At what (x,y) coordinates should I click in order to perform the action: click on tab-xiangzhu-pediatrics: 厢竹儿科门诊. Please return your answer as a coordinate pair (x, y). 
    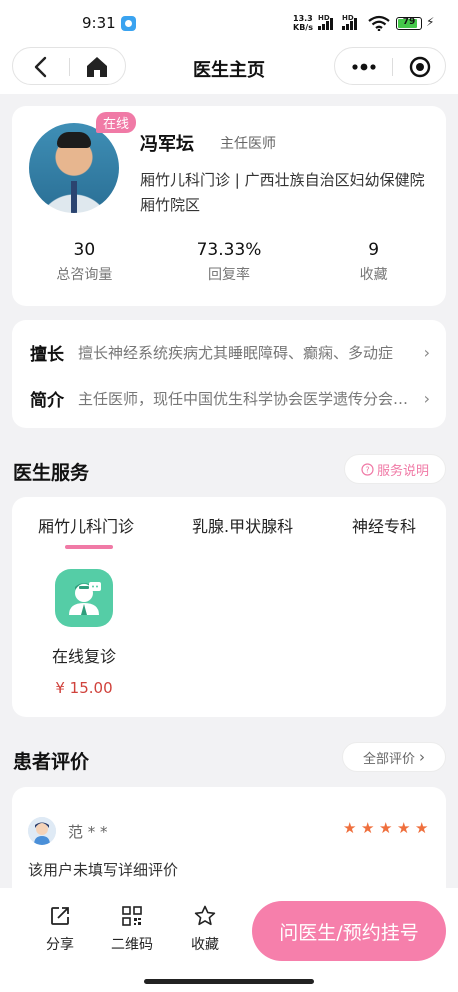
    Looking at the image, I should click on (86, 525).